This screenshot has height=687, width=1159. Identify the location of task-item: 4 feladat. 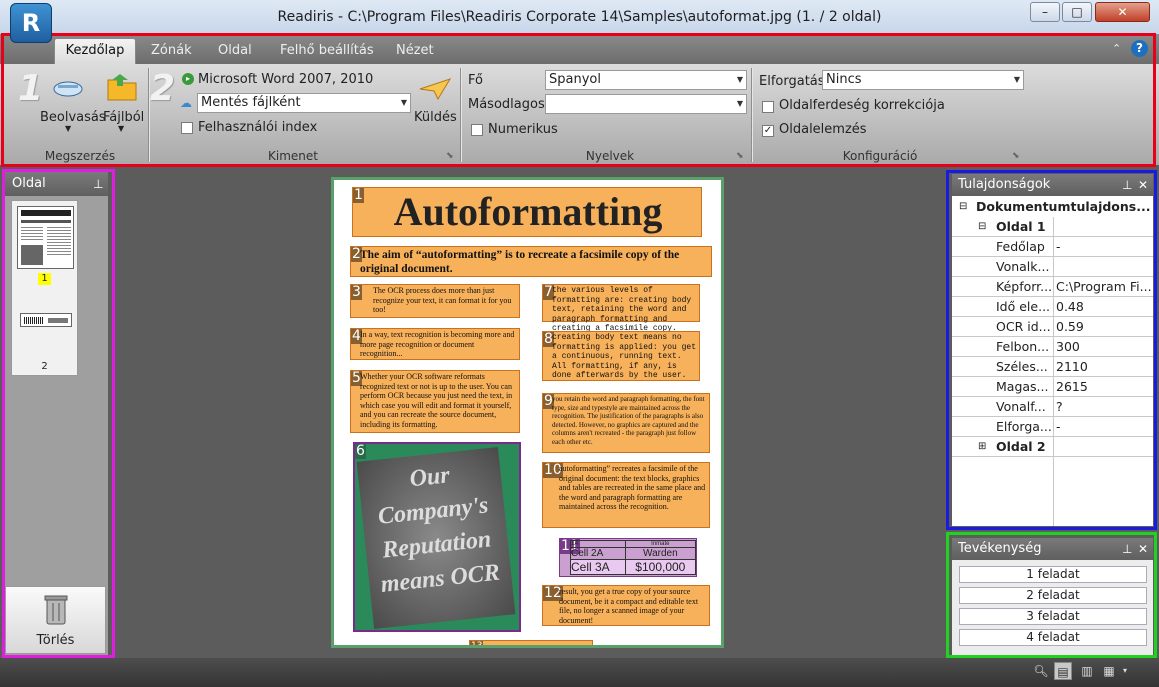
(1053, 637).